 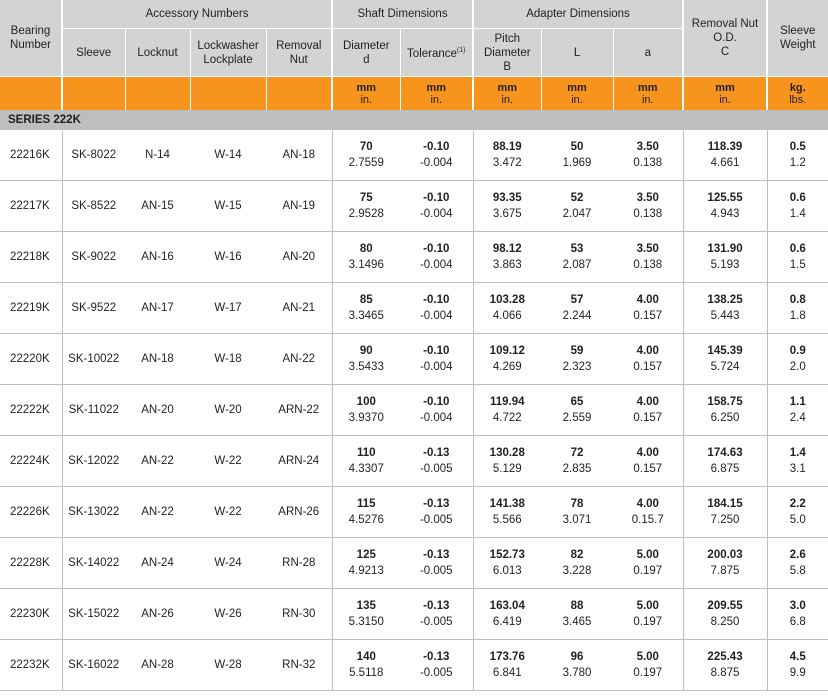 What do you see at coordinates (577, 163) in the screenshot?
I see `cell-l-imperial: 1.969` at bounding box center [577, 163].